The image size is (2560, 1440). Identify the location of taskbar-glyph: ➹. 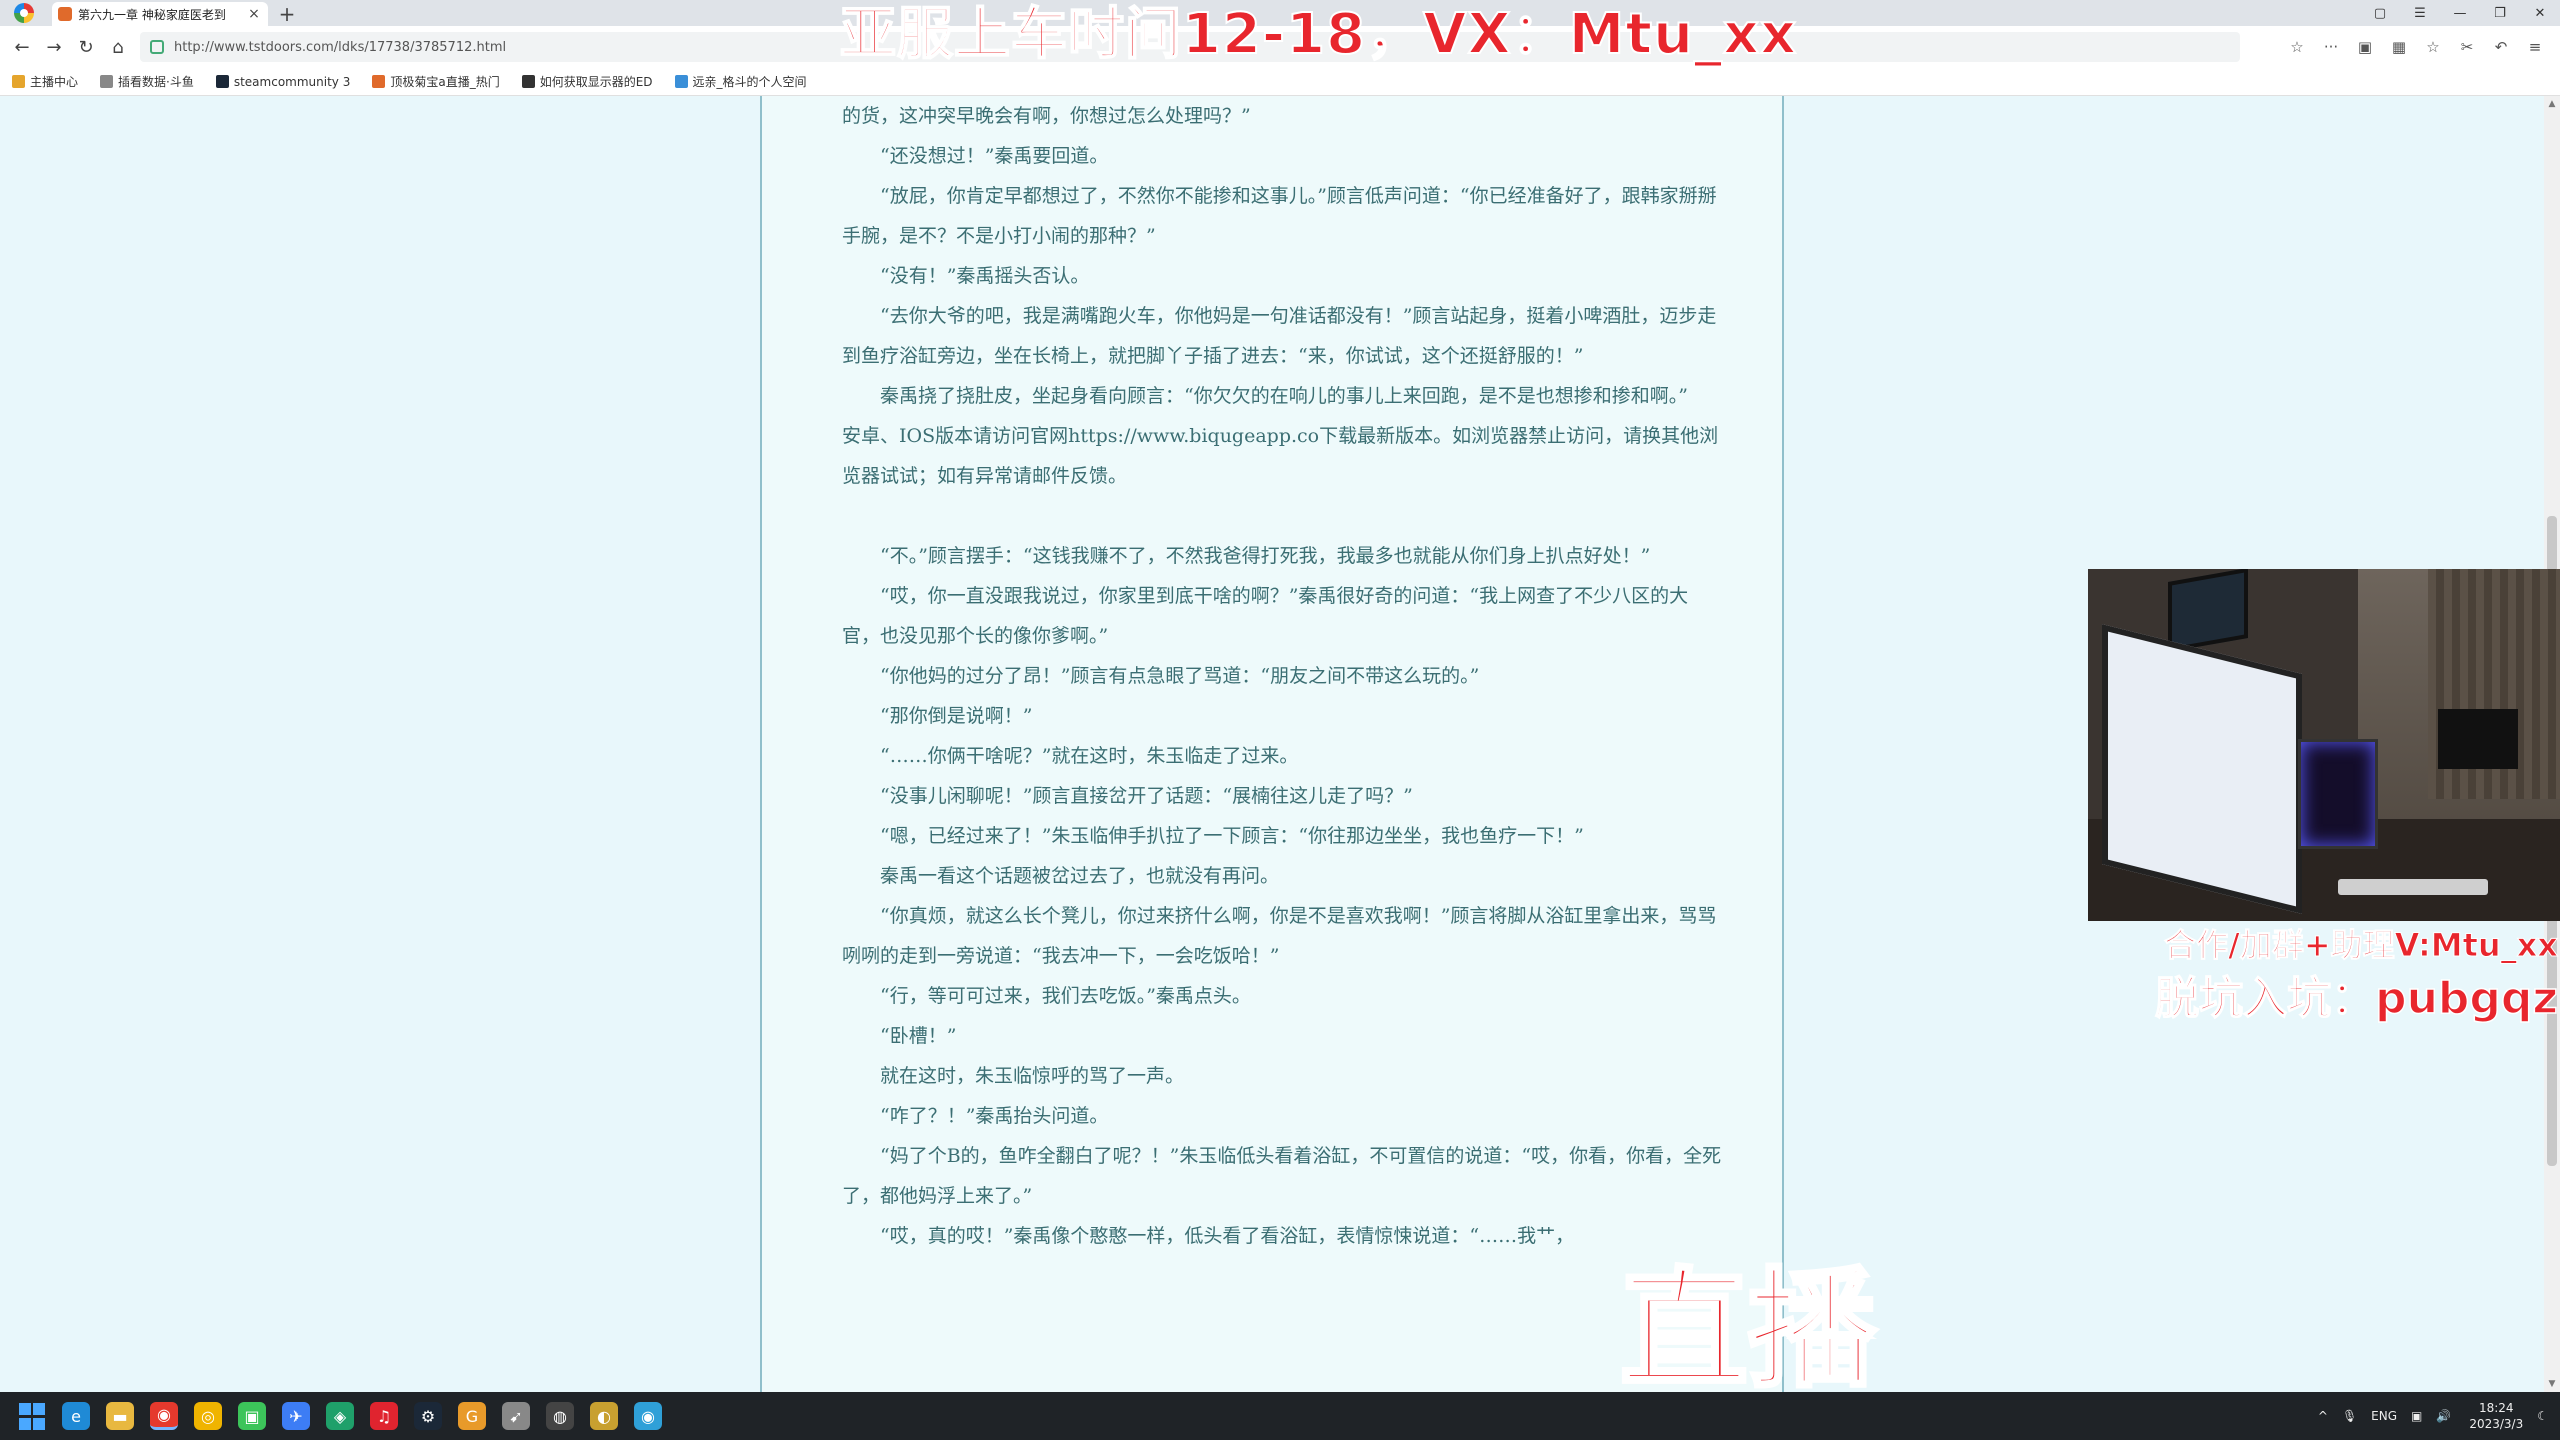
(516, 1416).